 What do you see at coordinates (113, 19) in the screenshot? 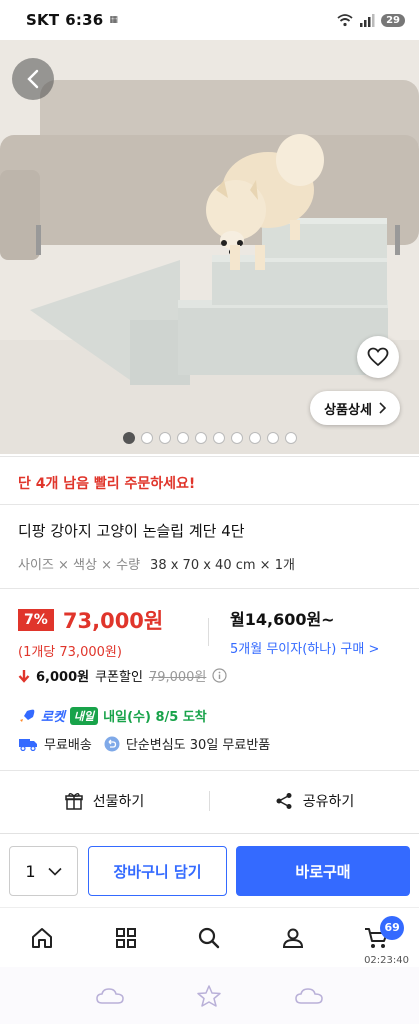
I see `notification-icon: ▦` at bounding box center [113, 19].